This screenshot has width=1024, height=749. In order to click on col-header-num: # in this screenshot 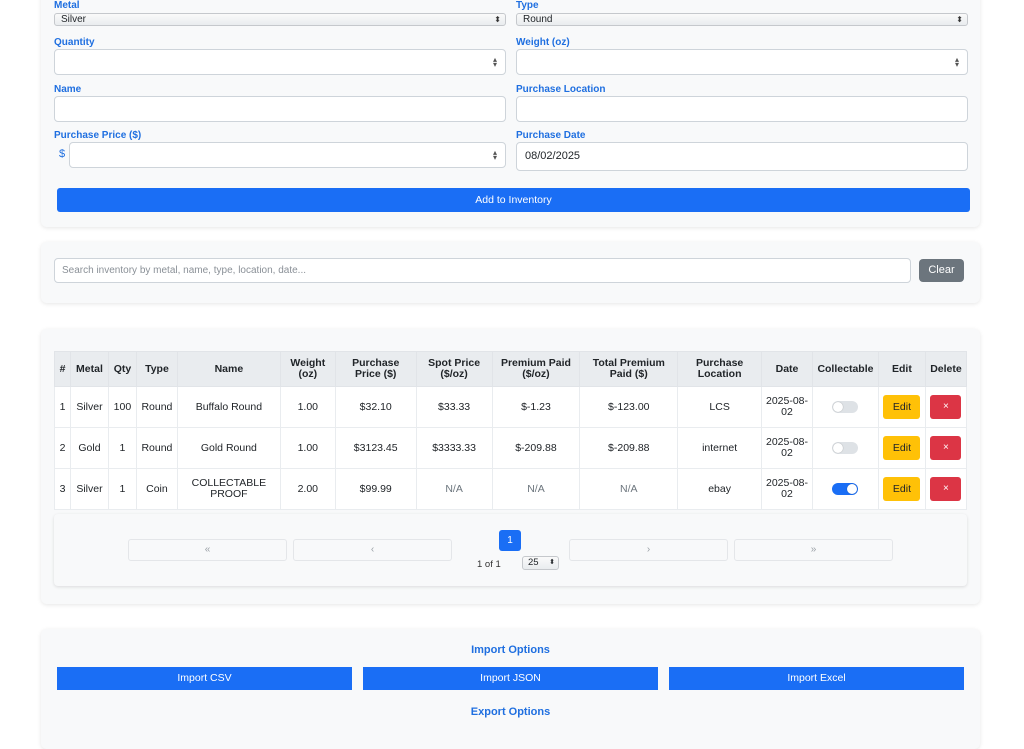, I will do `click(62, 369)`.